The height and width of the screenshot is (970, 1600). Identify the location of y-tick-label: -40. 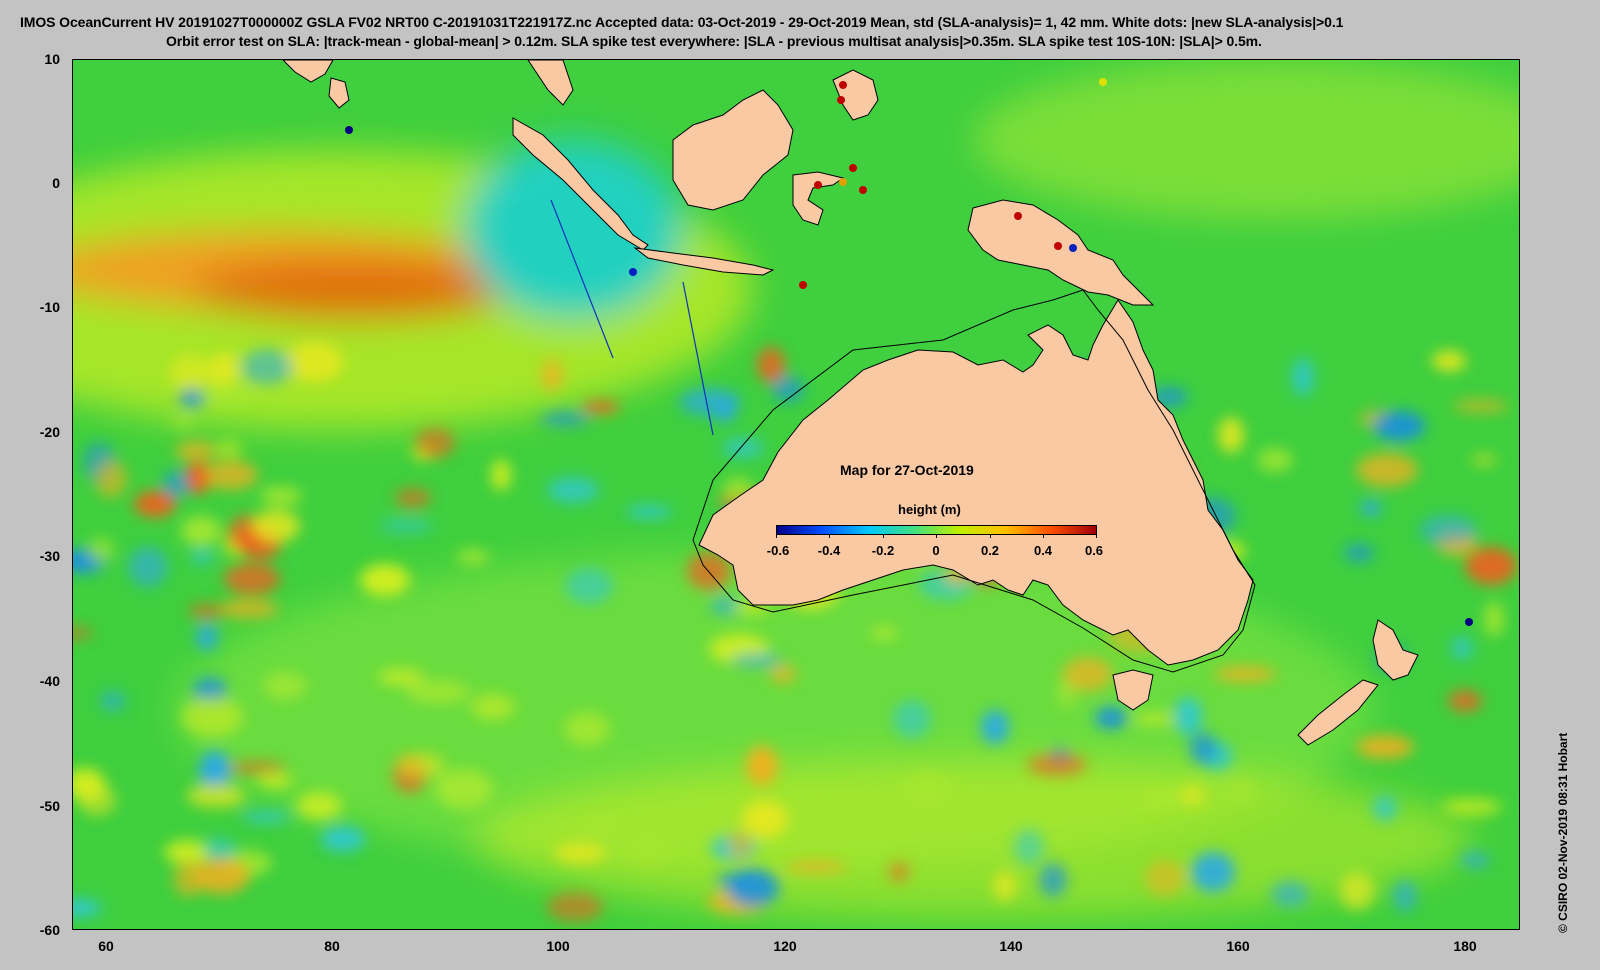
(49, 681).